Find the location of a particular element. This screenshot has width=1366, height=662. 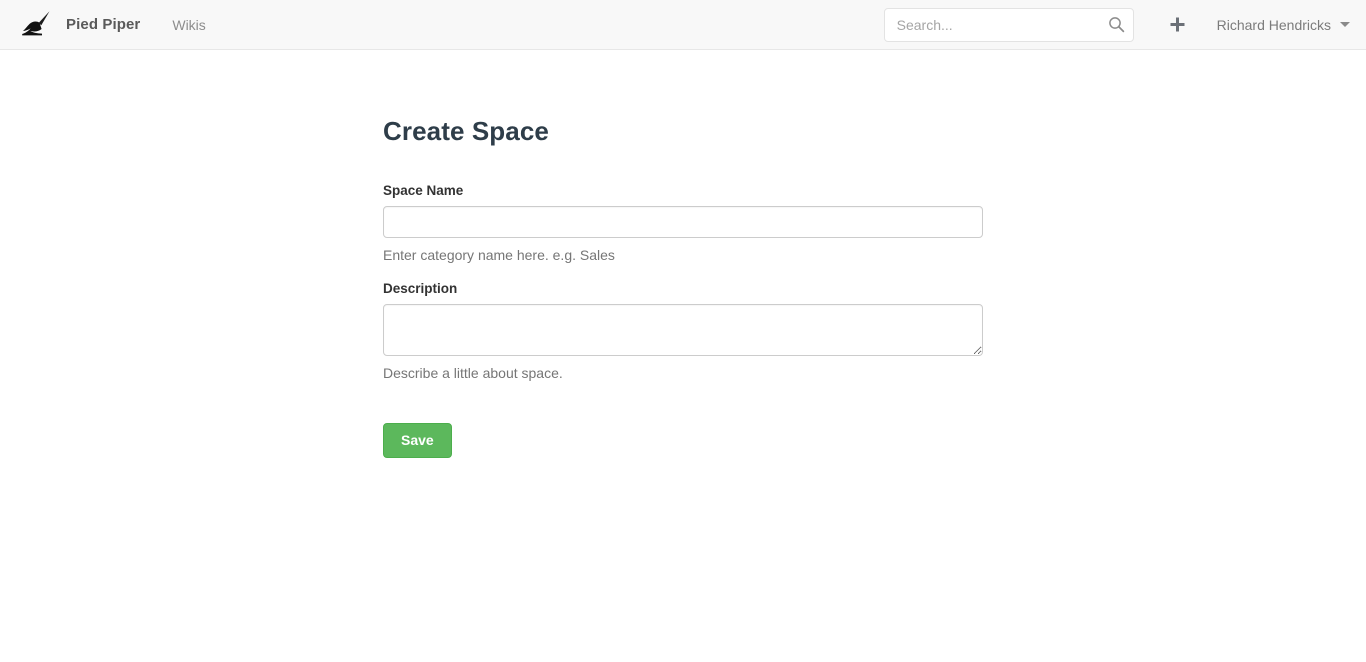

space-name-help-text: Enter category name here. e.g. Sales is located at coordinates (499, 255).